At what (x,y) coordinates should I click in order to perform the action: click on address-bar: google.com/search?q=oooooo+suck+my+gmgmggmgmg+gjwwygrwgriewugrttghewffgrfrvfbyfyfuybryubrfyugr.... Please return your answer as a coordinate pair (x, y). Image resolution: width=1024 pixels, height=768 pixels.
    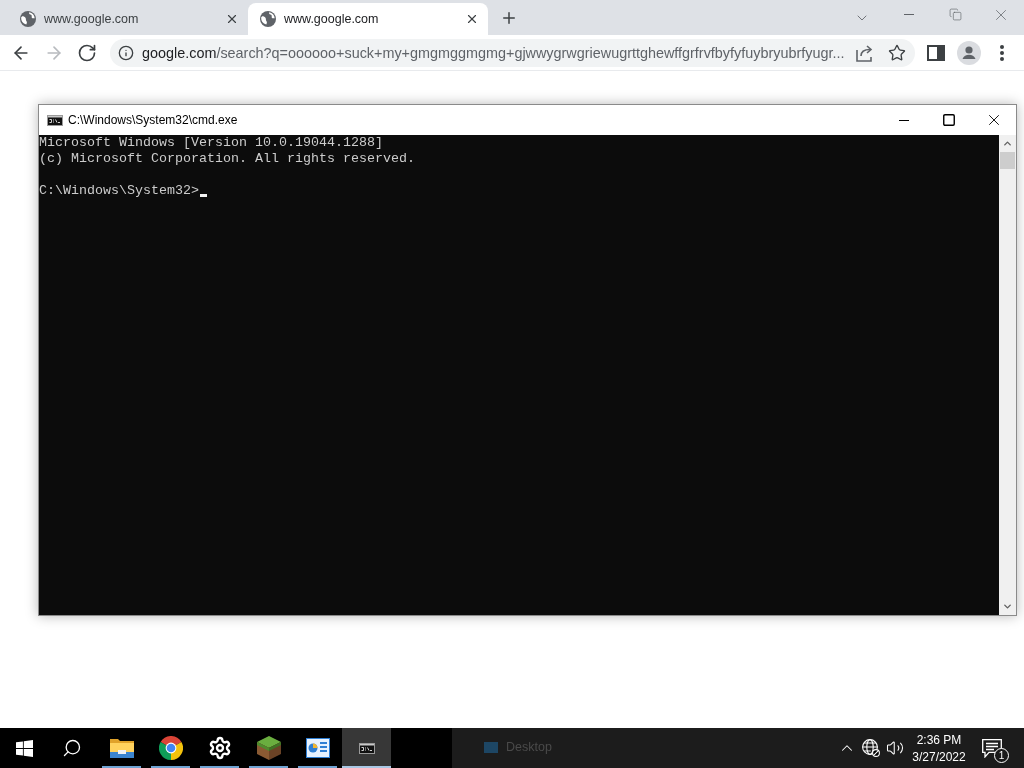
    Looking at the image, I should click on (512, 52).